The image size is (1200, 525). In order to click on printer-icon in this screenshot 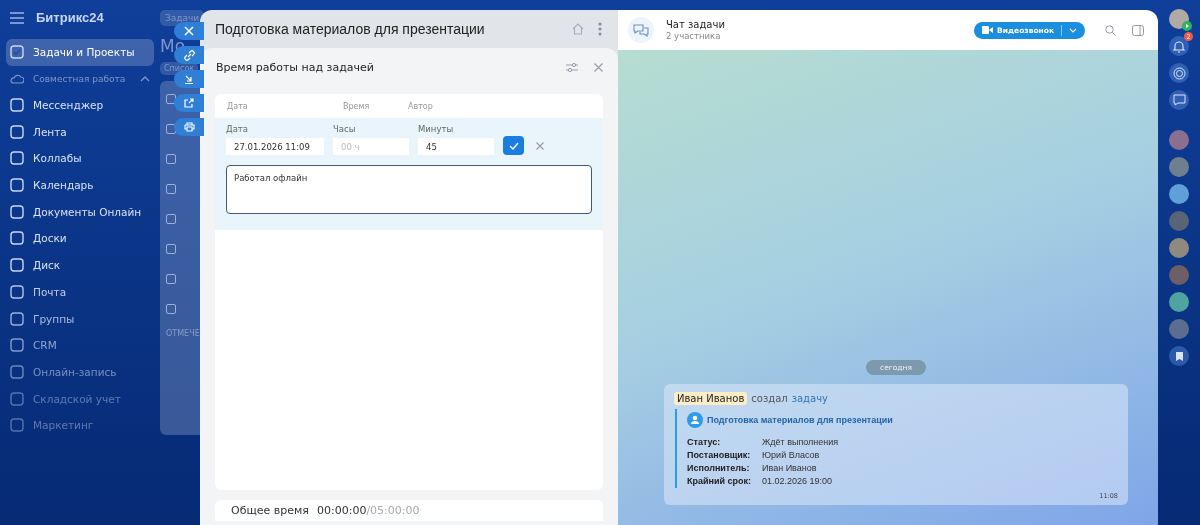, I will do `click(189, 127)`.